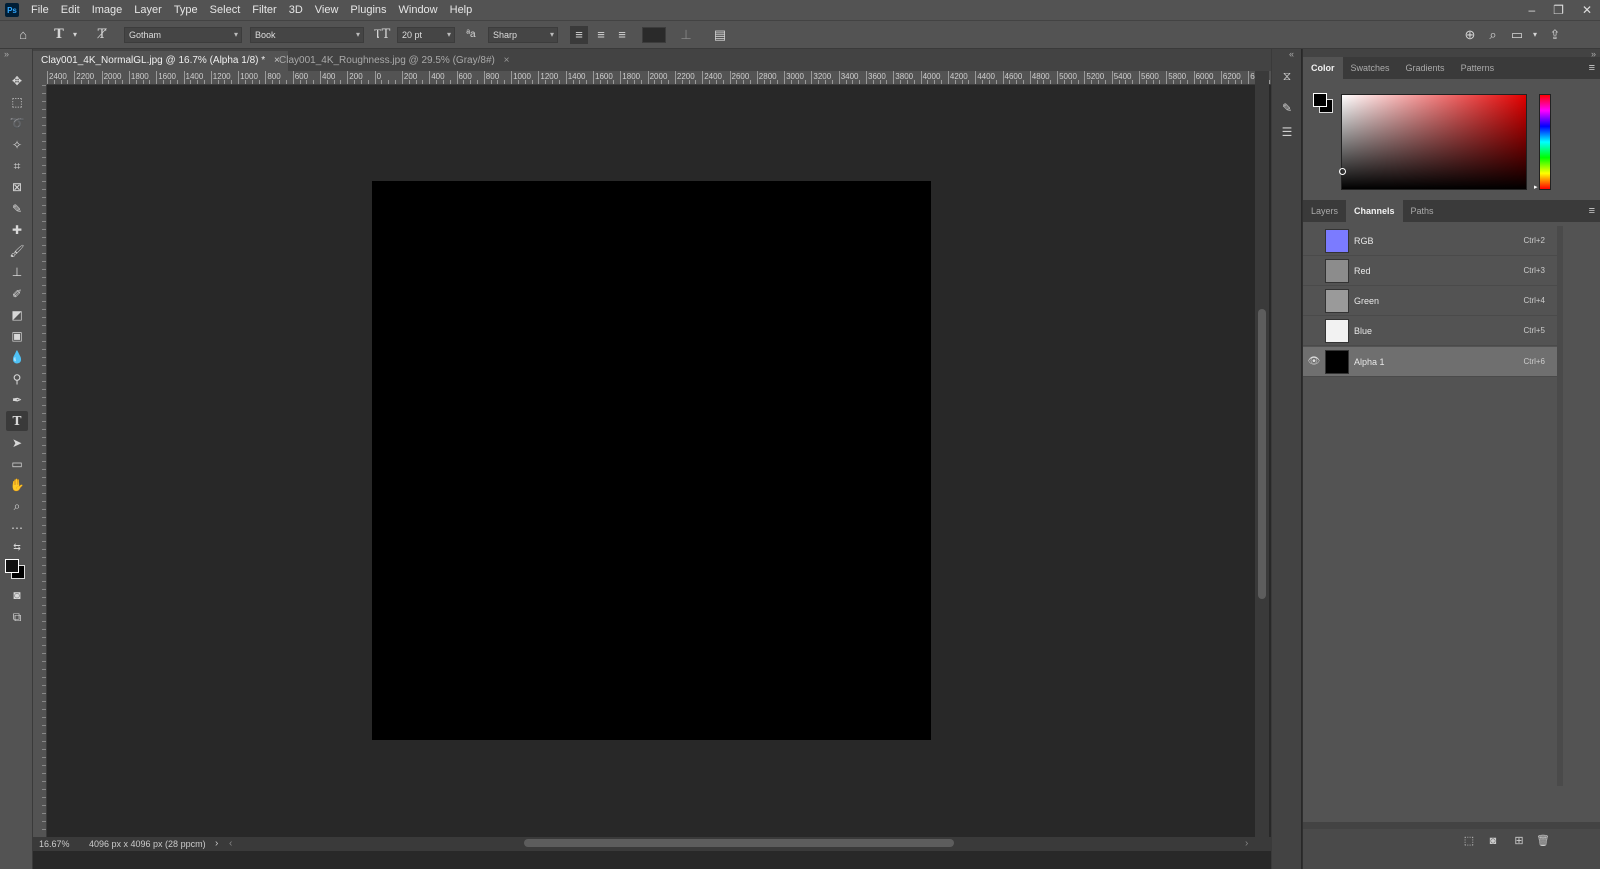 This screenshot has width=1600, height=869. What do you see at coordinates (17, 485) in the screenshot?
I see `hand-tool-icon: ✋` at bounding box center [17, 485].